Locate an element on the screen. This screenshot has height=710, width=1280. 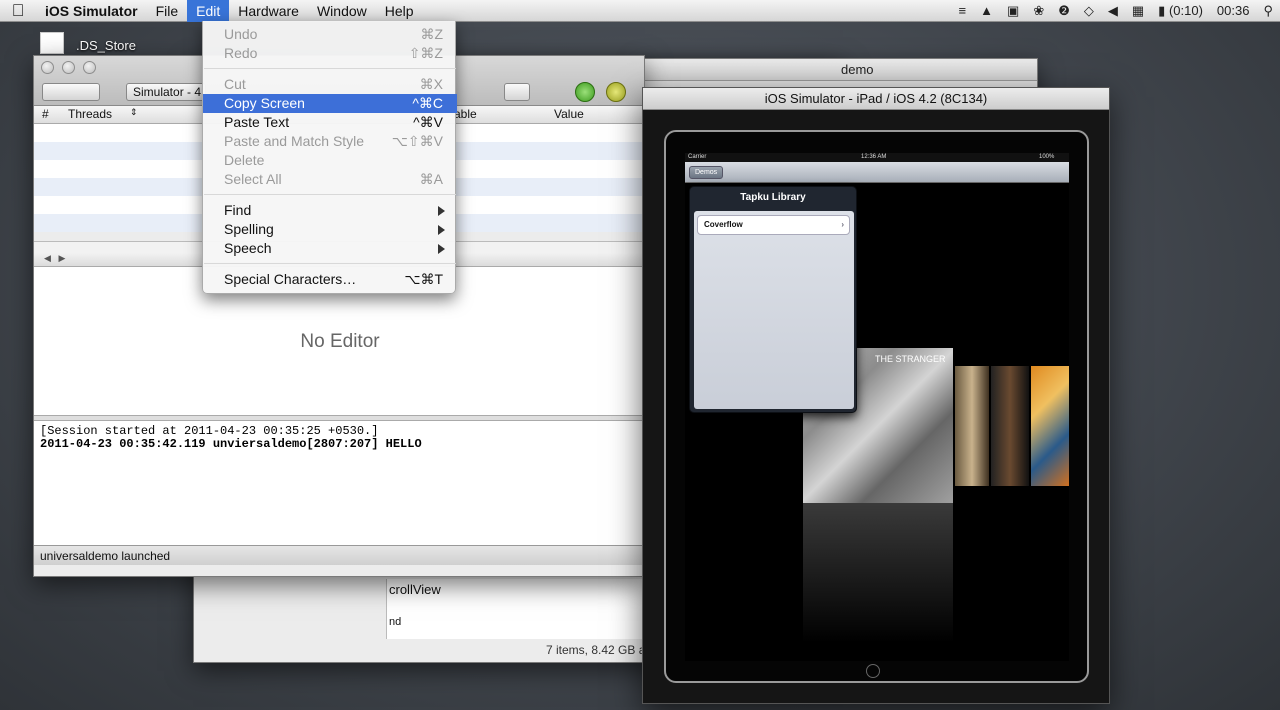
badge-2-icon: ❷ is located at coordinates (1064, 11).